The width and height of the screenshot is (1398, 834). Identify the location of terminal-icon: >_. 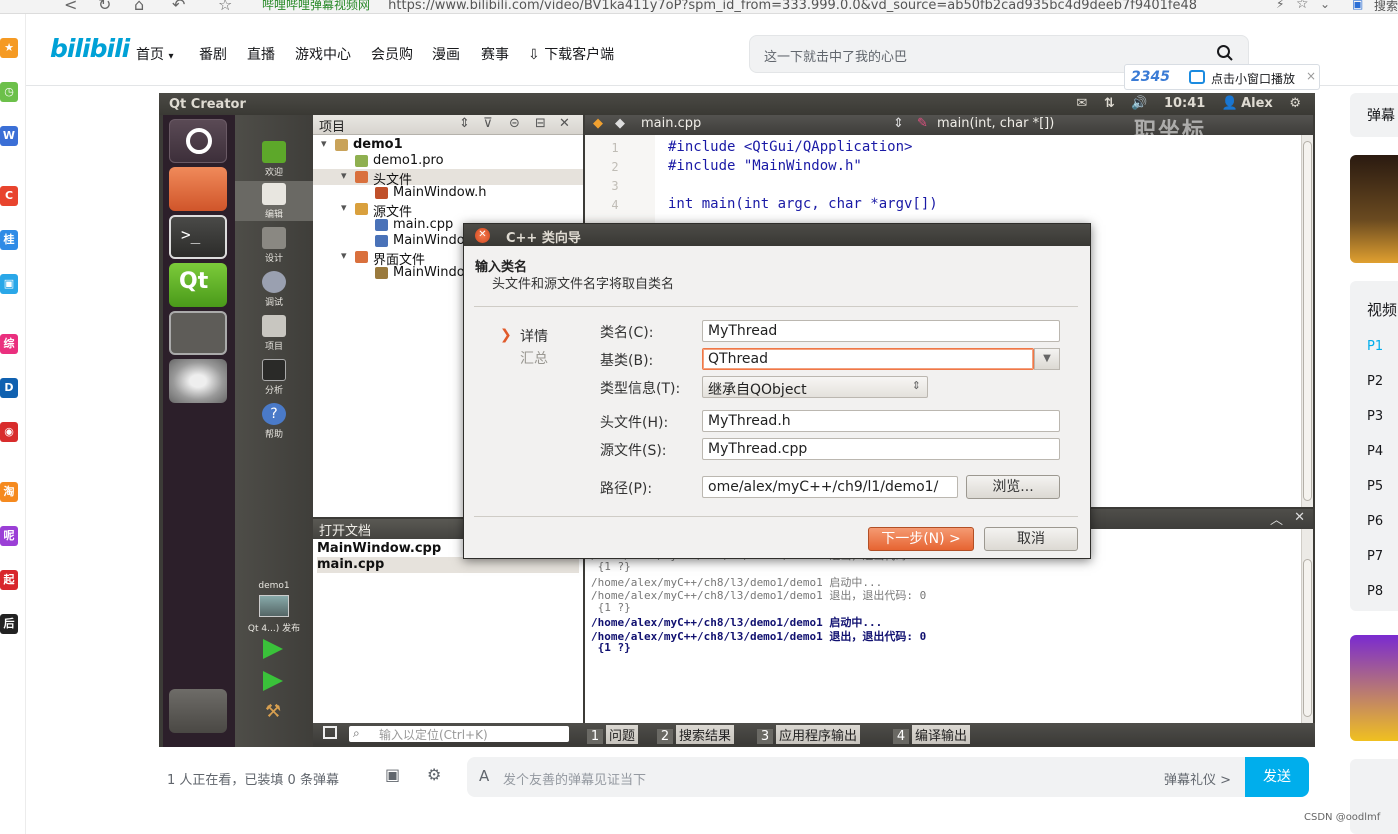
(198, 237).